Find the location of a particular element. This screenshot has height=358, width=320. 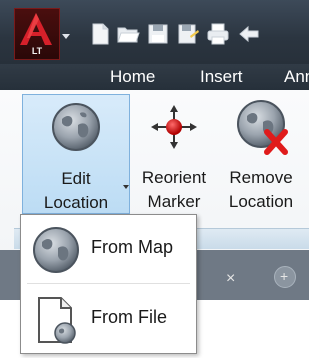

reorient-marker-label: Reorient Marker is located at coordinates (174, 189).